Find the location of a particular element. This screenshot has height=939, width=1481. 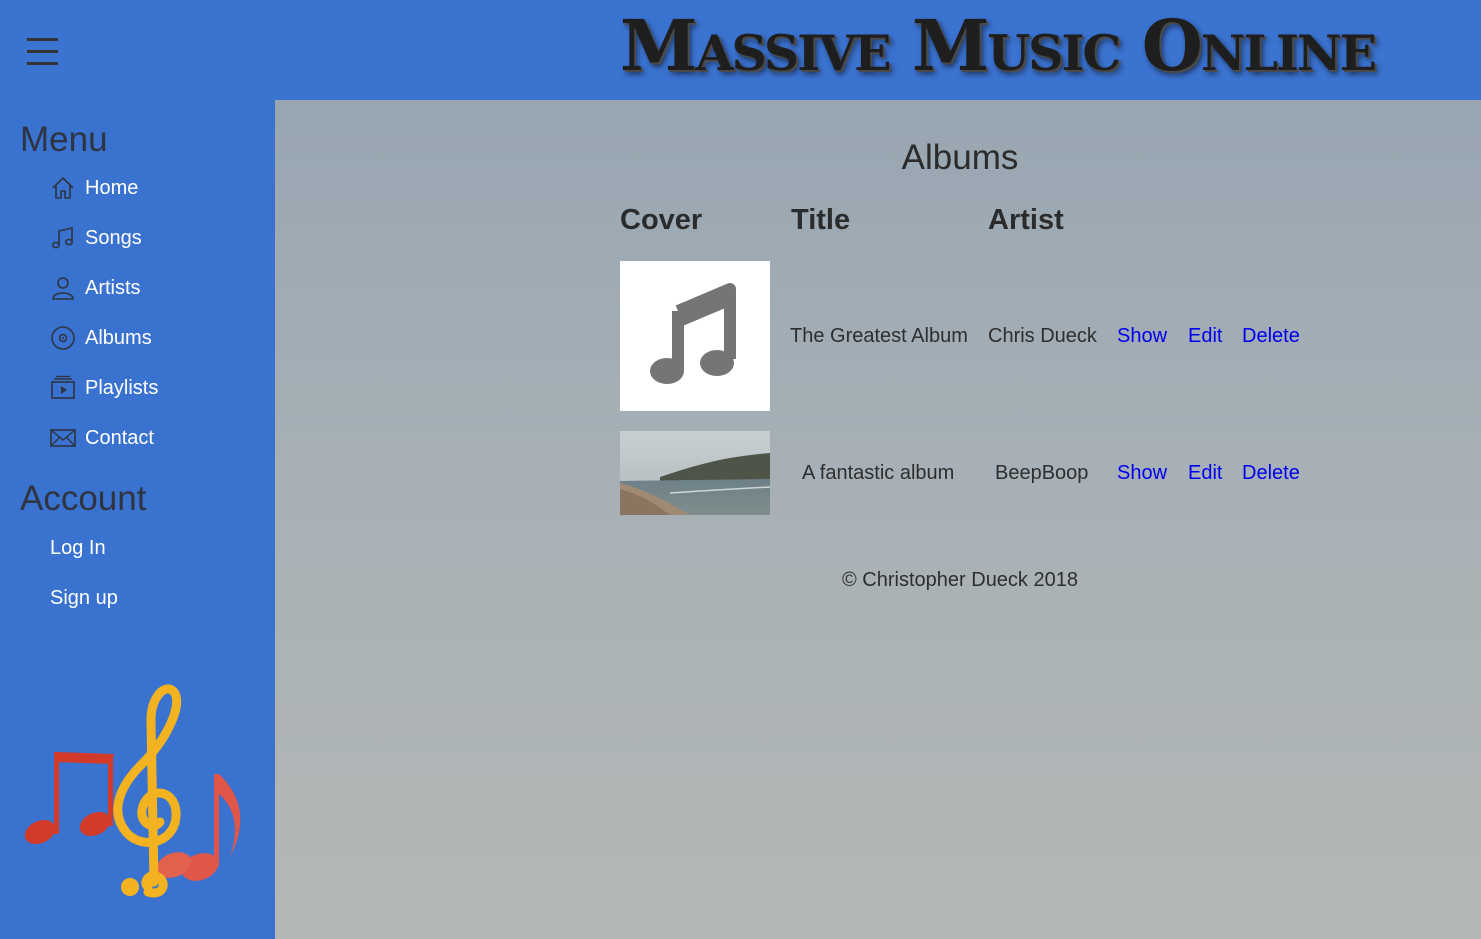

user-icon is located at coordinates (63, 288).